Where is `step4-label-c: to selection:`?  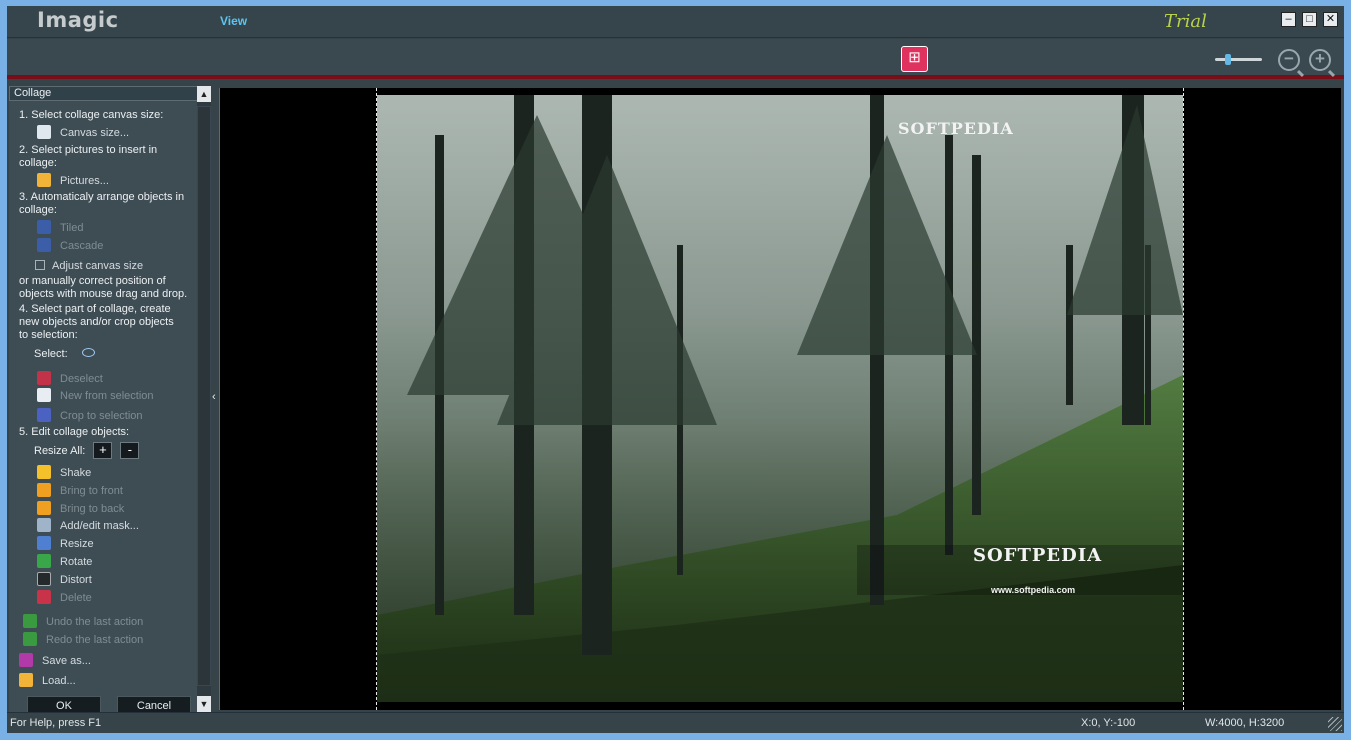 step4-label-c: to selection: is located at coordinates (48, 335).